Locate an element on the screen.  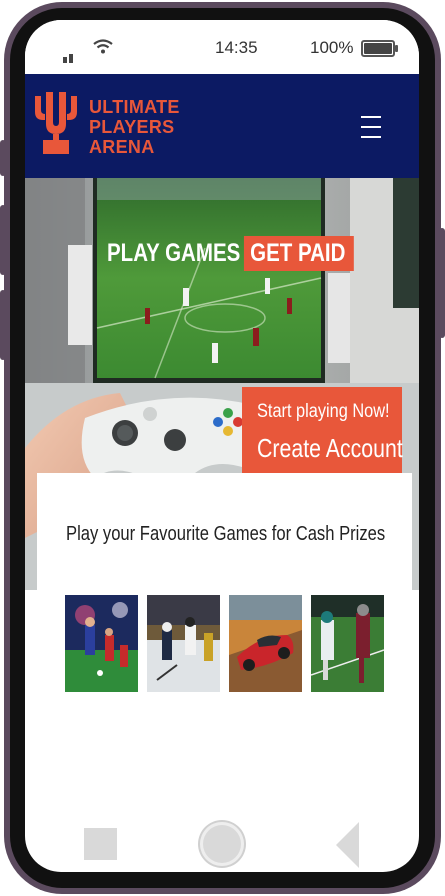
android-nav-bar is located at coordinates (222, 841).